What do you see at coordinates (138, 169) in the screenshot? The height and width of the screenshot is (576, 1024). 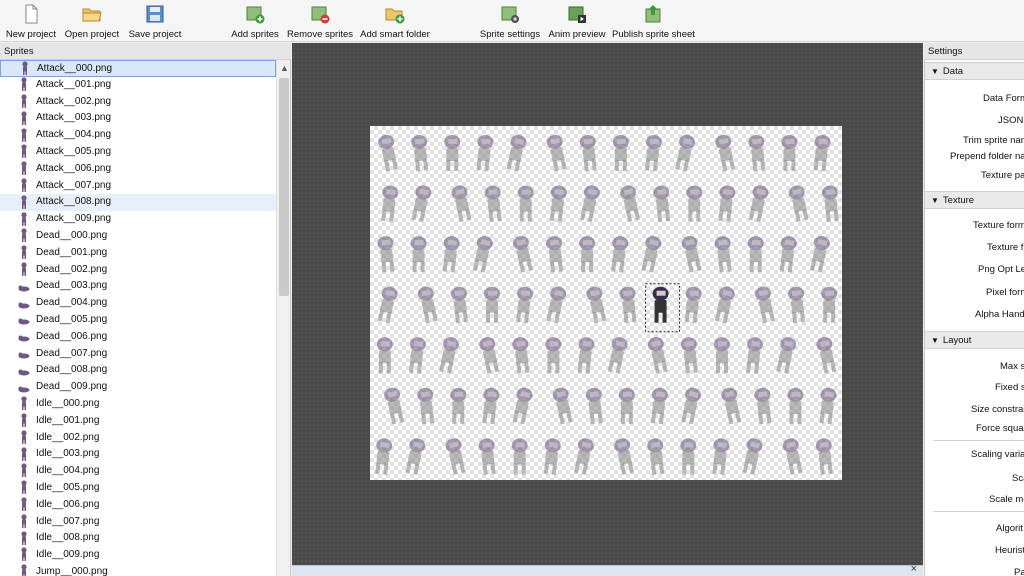 I see `sprite-list-item: Attack__006.png` at bounding box center [138, 169].